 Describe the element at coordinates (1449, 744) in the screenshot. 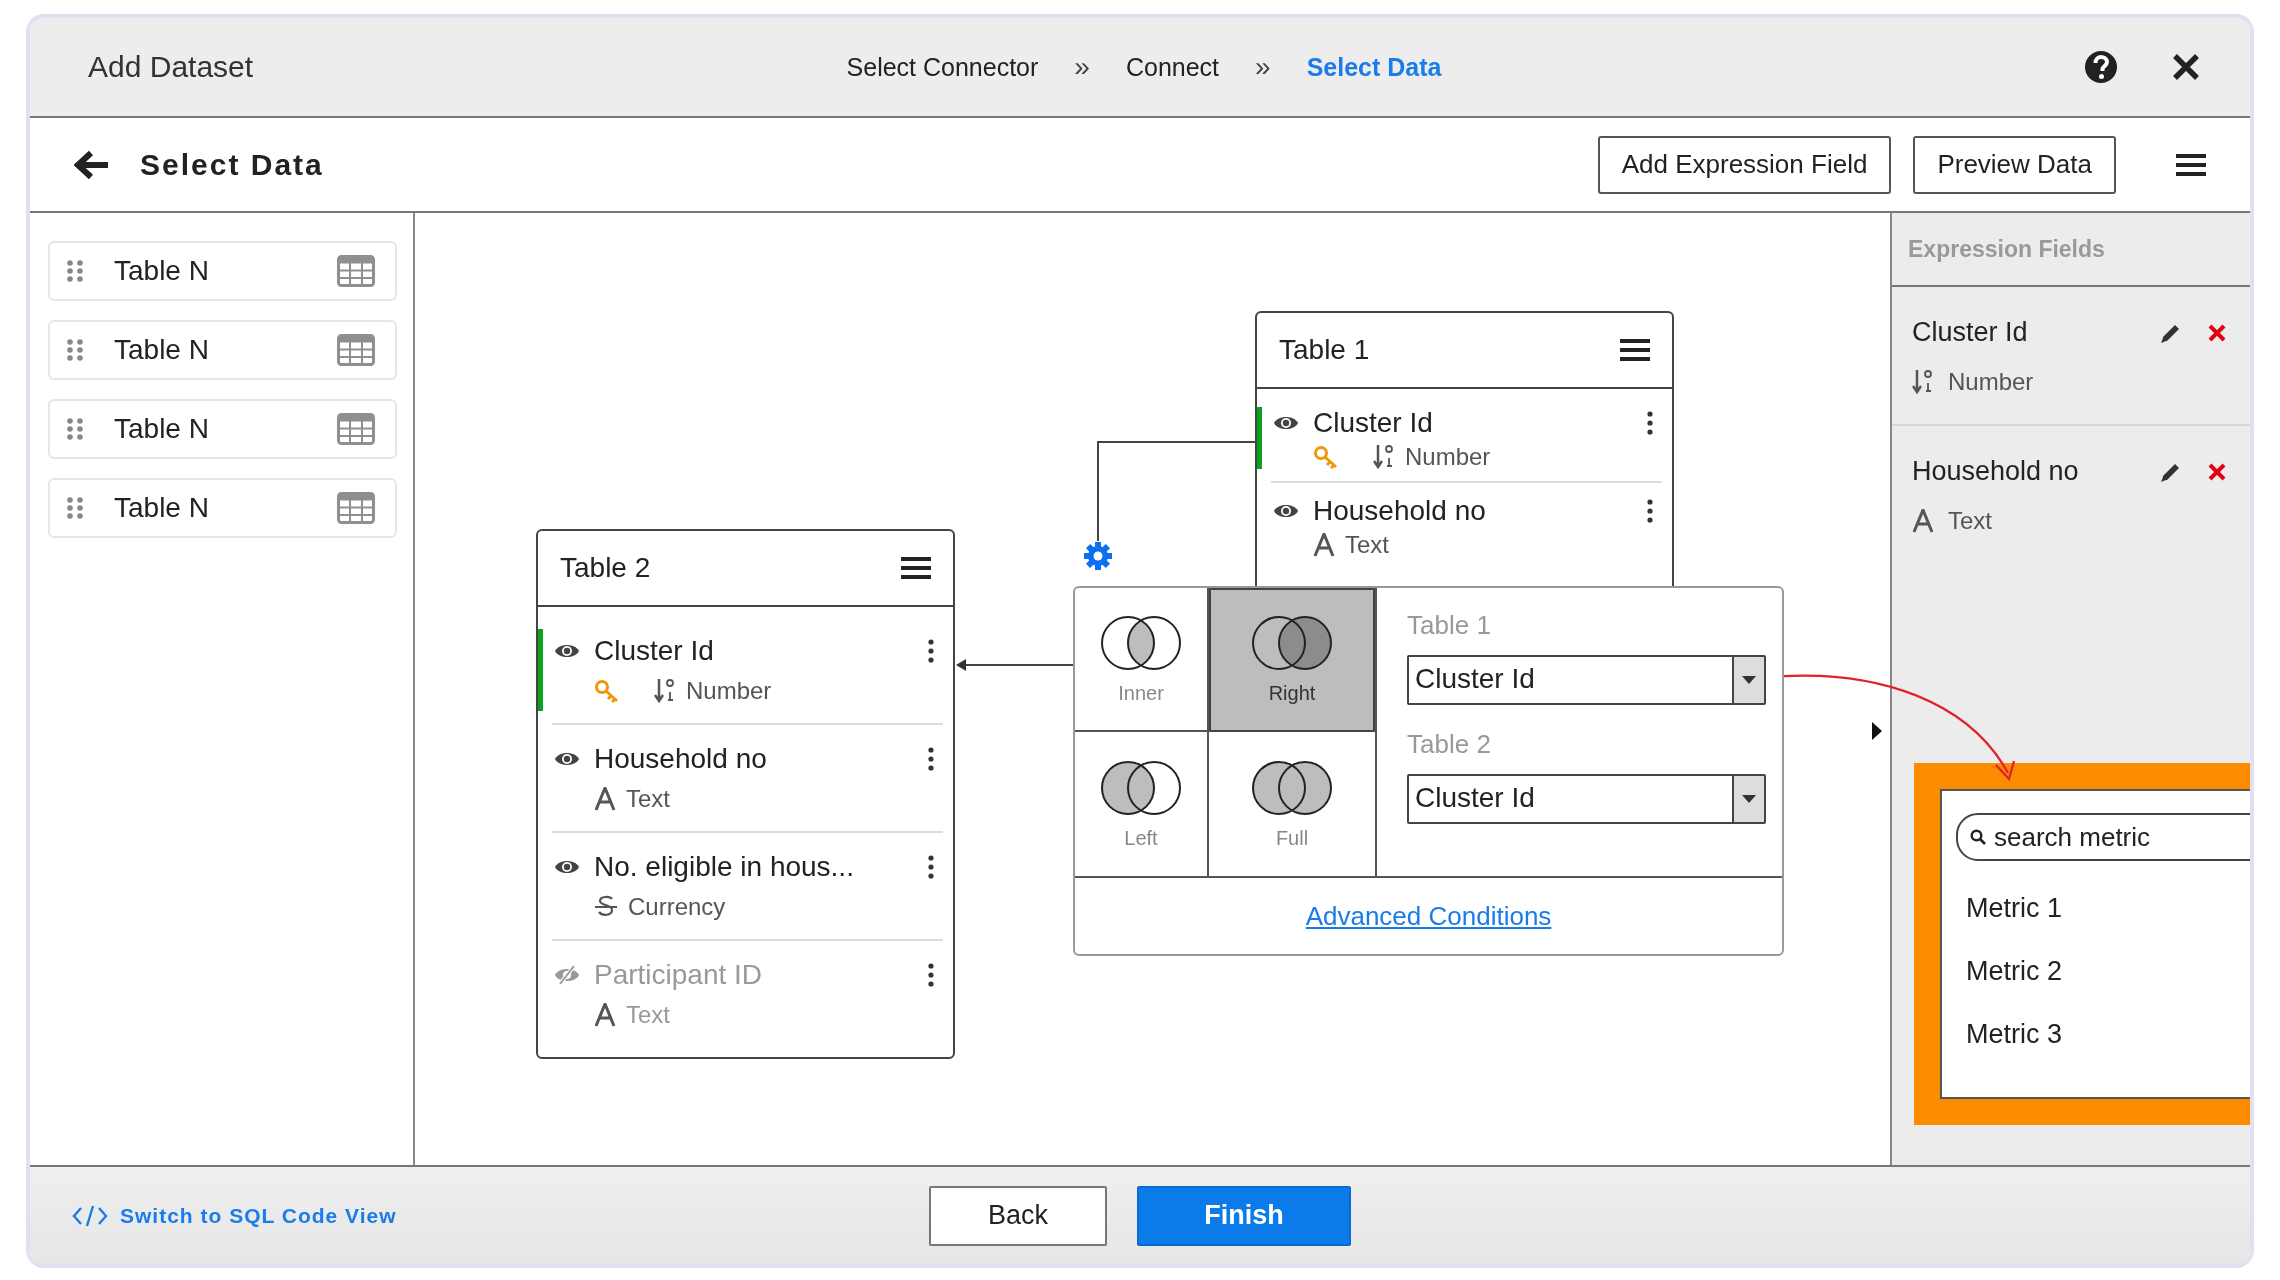

I see `table-label: Table 2` at that location.